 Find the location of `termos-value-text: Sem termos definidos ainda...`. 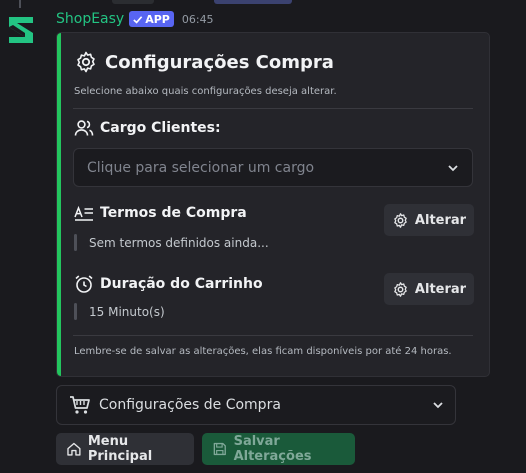

termos-value-text: Sem termos definidos ainda... is located at coordinates (179, 242).